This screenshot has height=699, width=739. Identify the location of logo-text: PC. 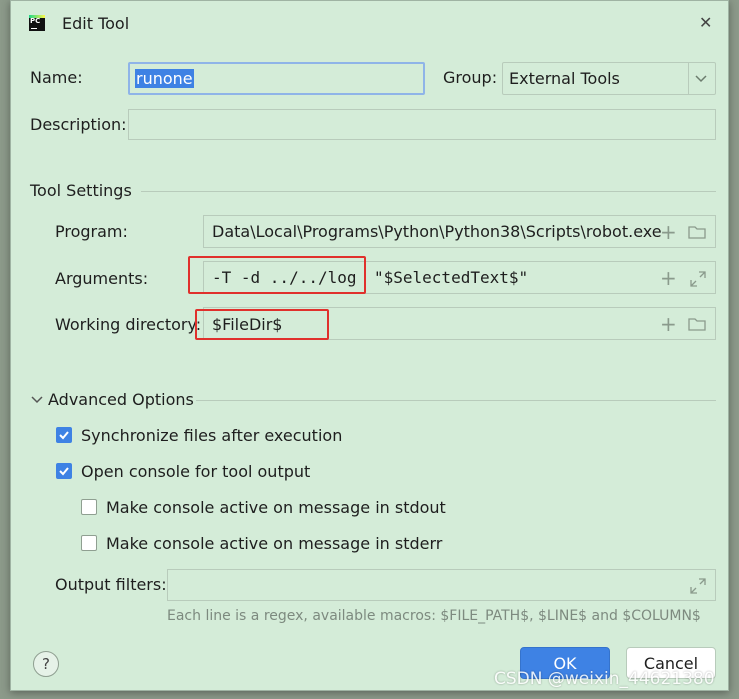
(35, 21).